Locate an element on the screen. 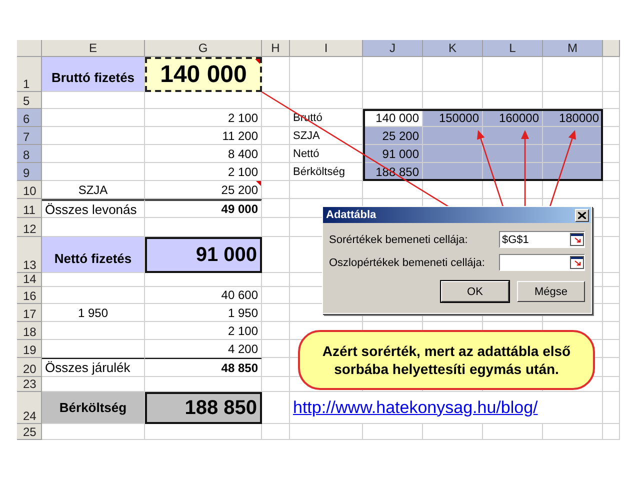  row-header: 18 is located at coordinates (29, 331).